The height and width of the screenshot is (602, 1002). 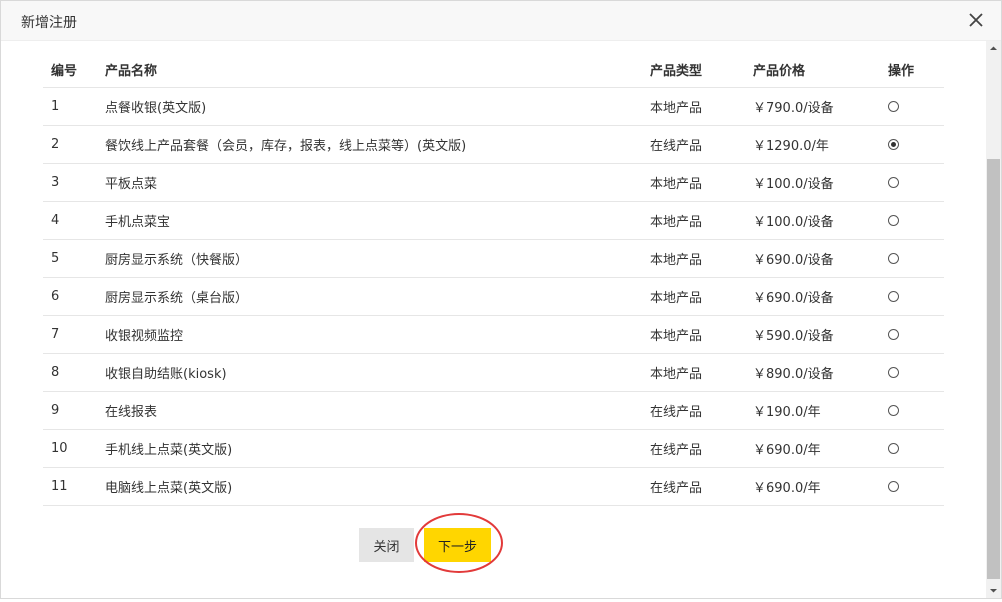 What do you see at coordinates (49, 23) in the screenshot?
I see `dialog-title: 新增注册` at bounding box center [49, 23].